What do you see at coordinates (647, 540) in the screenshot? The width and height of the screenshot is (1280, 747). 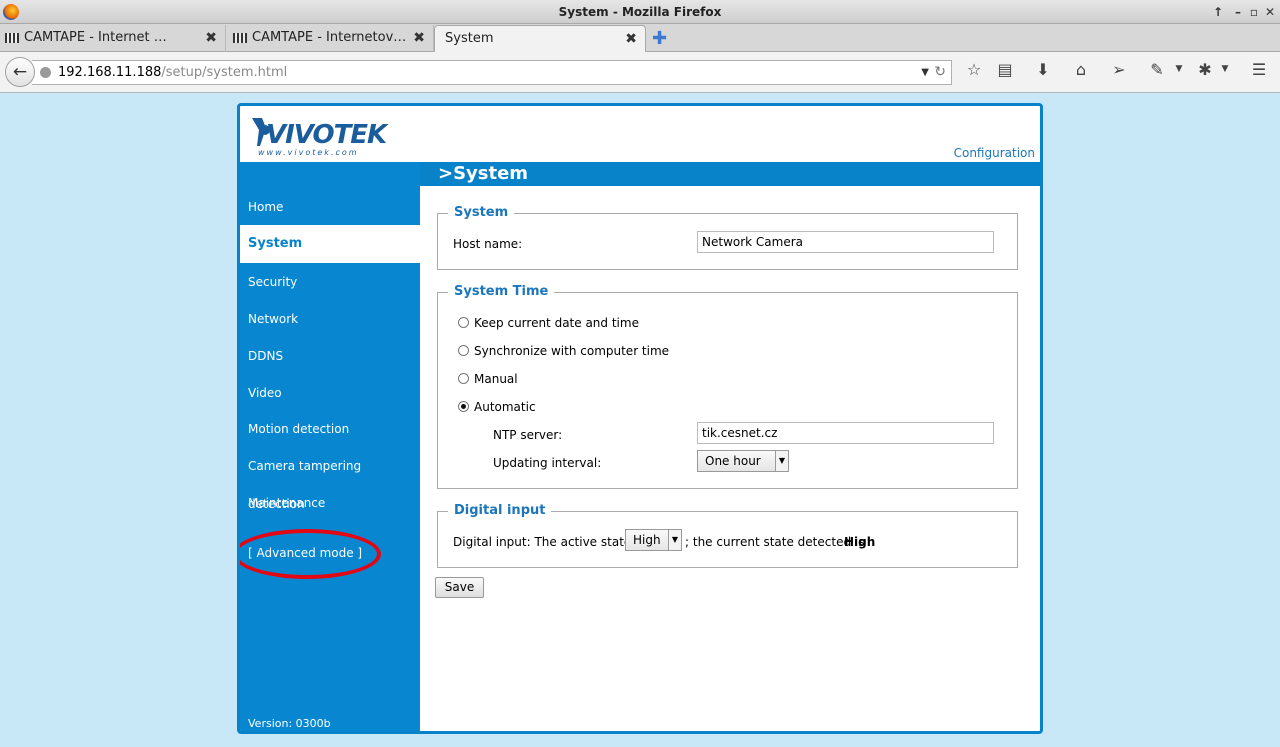 I see `select-value: High` at bounding box center [647, 540].